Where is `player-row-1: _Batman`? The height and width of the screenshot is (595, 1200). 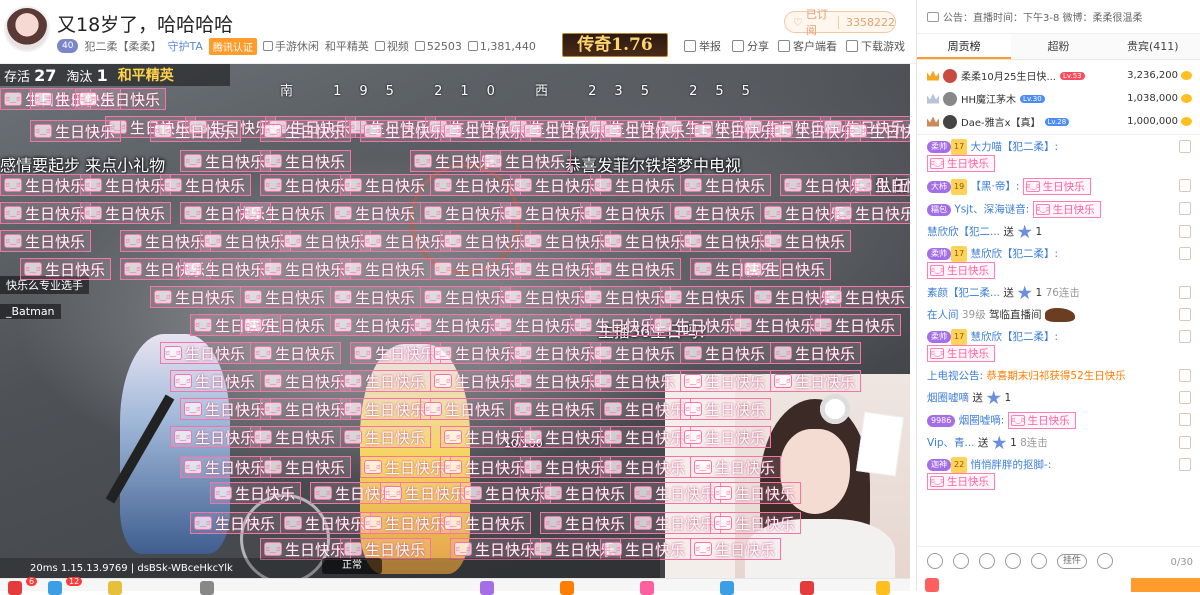
player-row-1: _Batman is located at coordinates (30, 311).